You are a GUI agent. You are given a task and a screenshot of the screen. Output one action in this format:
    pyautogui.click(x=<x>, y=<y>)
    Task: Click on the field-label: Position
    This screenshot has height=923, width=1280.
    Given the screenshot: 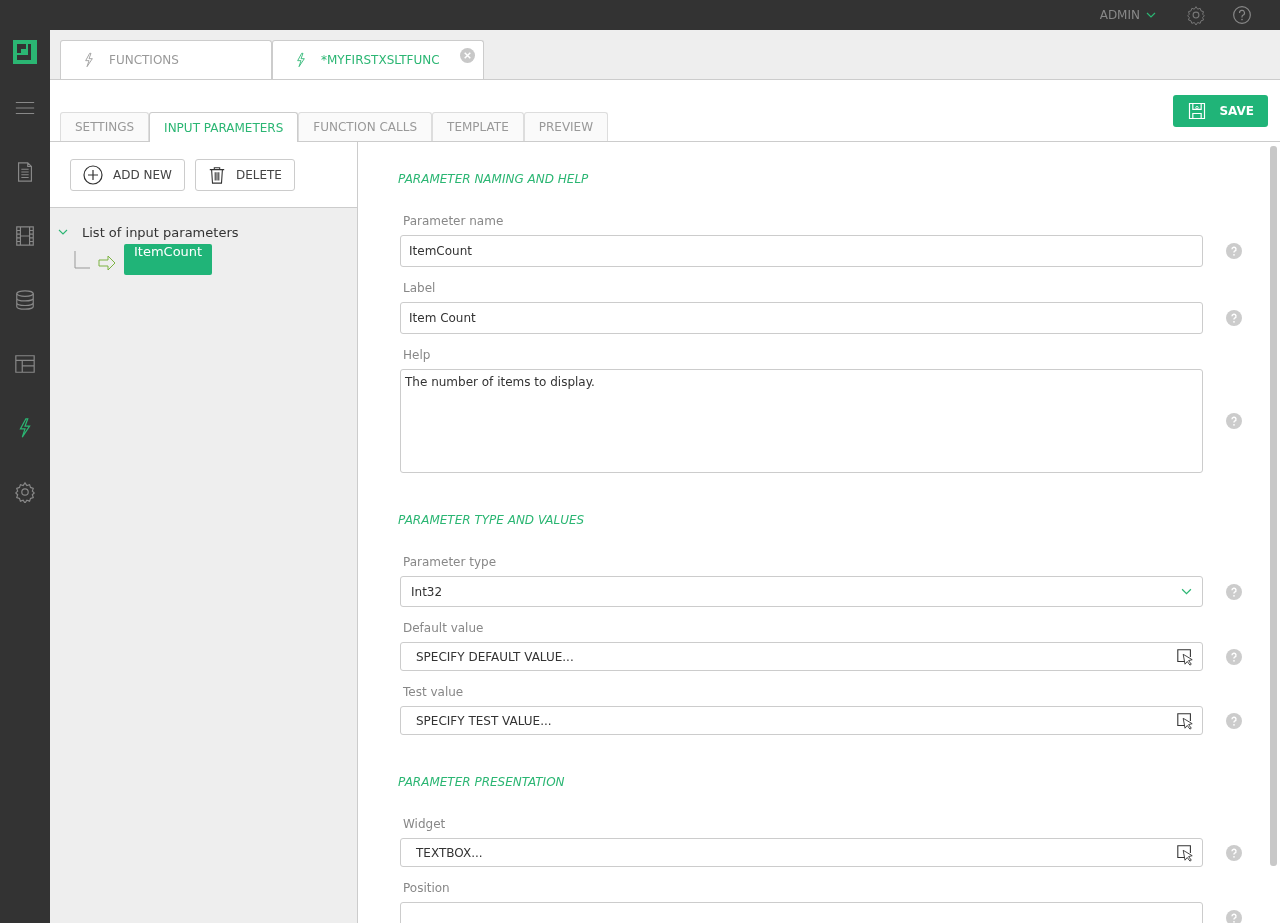 What is the action you would take?
    pyautogui.click(x=427, y=888)
    